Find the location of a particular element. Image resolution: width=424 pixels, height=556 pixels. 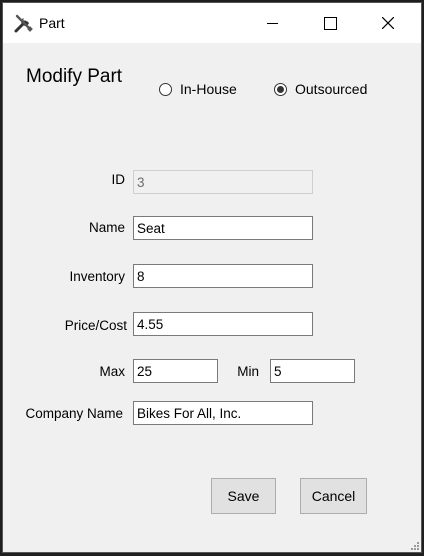

inventory-label: Inventory is located at coordinates (97, 276).